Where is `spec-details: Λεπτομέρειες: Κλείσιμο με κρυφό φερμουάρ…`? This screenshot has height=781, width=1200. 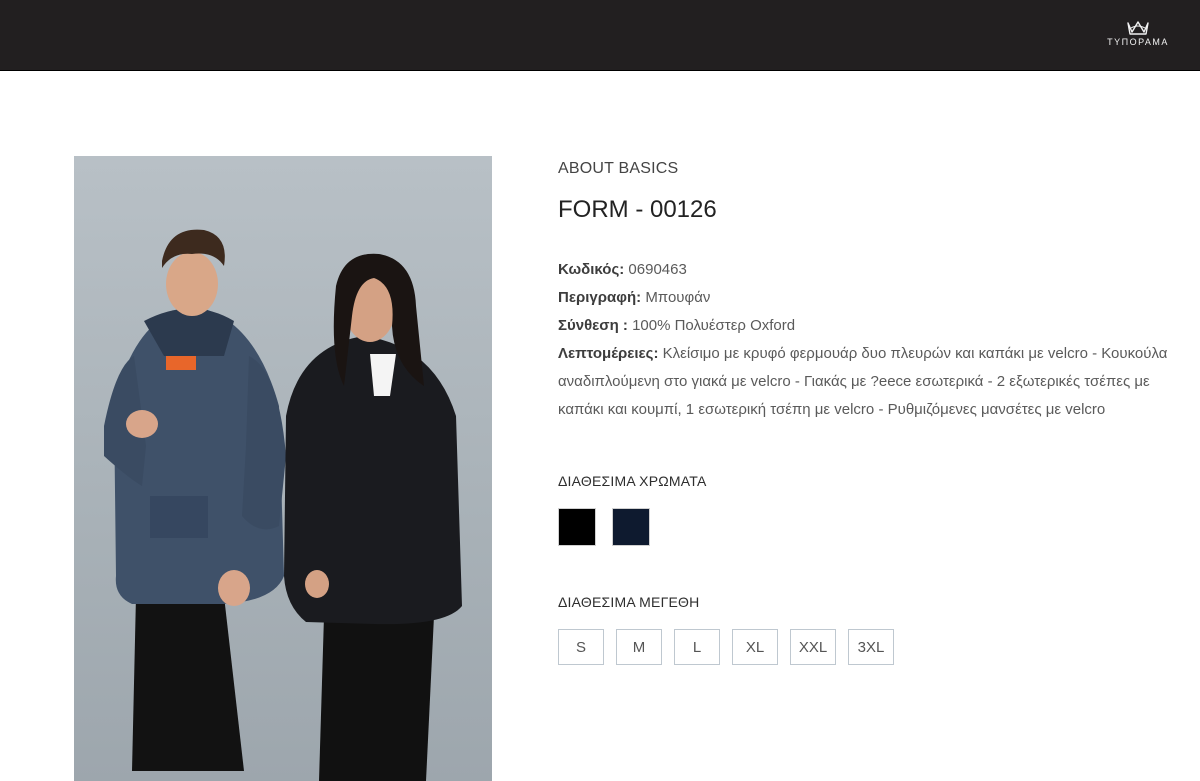 spec-details: Λεπτομέρειες: Κλείσιμο με κρυφό φερμουάρ… is located at coordinates (863, 382).